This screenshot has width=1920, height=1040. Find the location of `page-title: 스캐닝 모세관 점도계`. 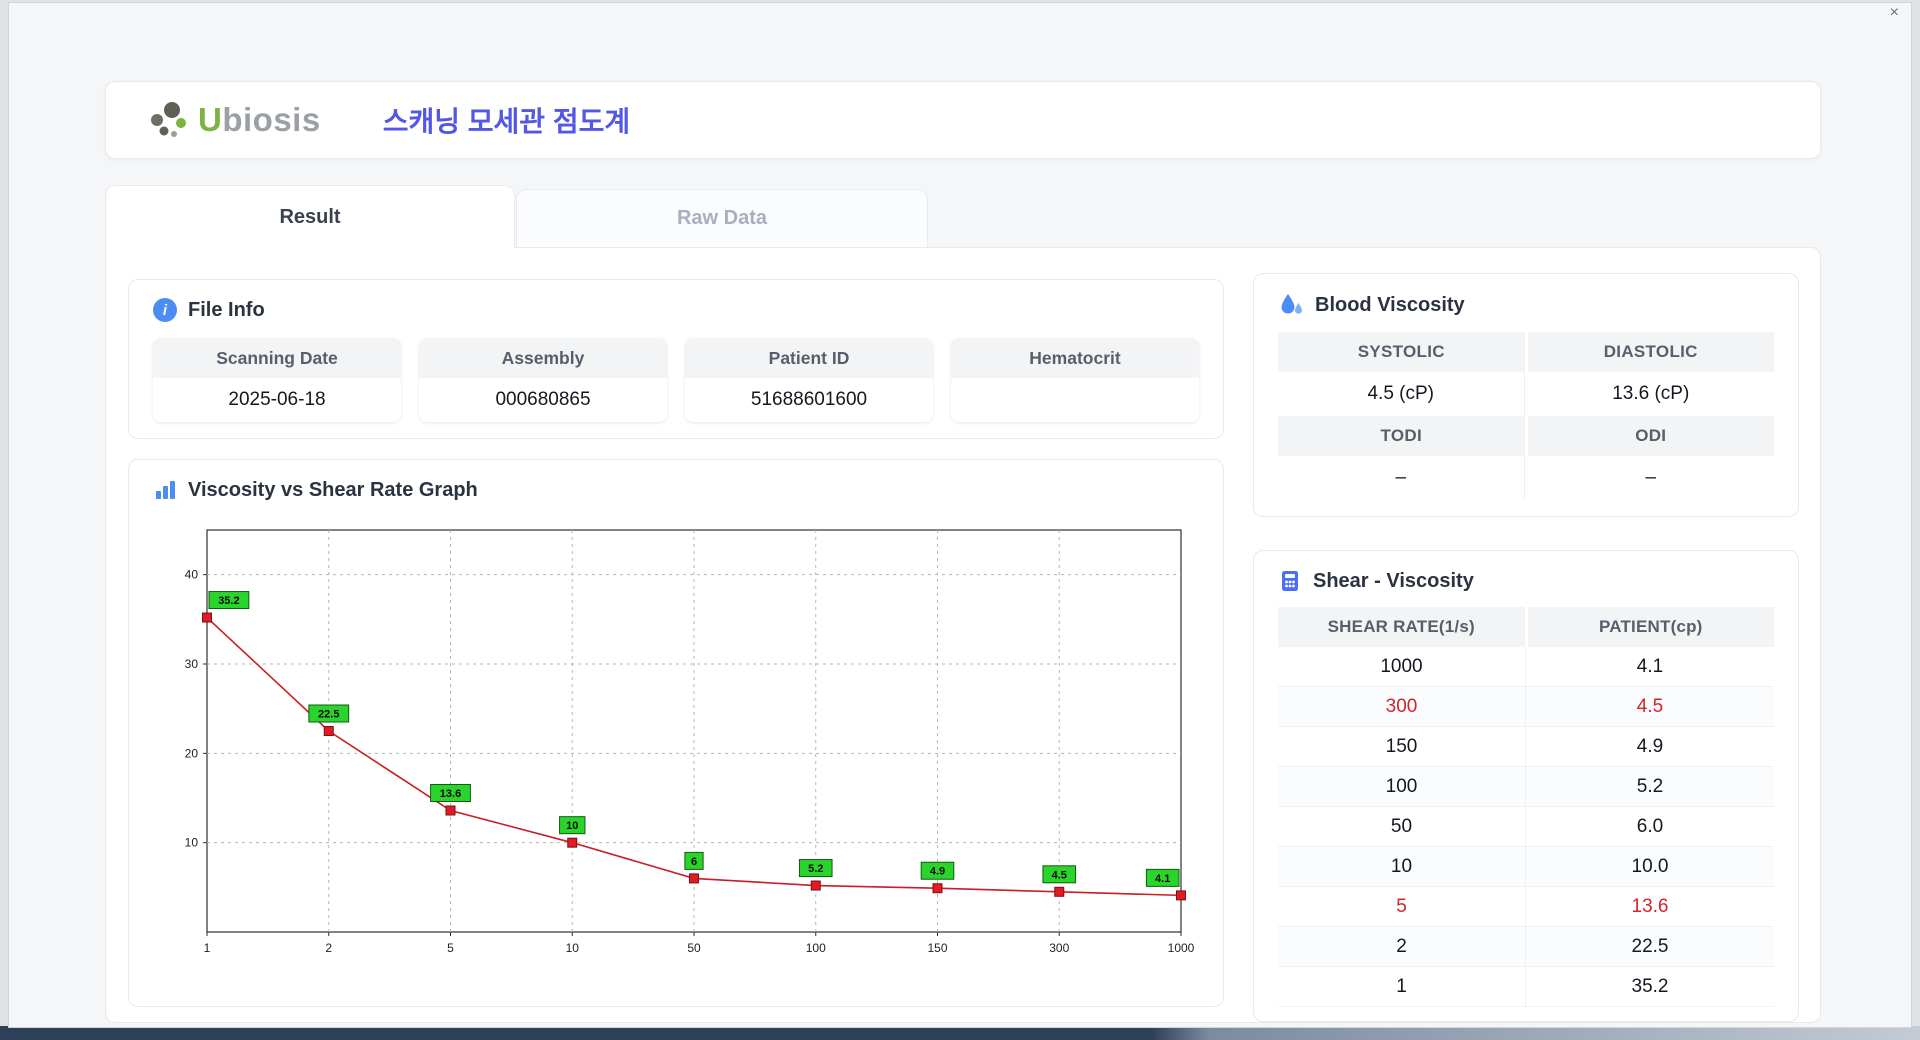

page-title: 스캐닝 모세관 점도계 is located at coordinates (506, 121).